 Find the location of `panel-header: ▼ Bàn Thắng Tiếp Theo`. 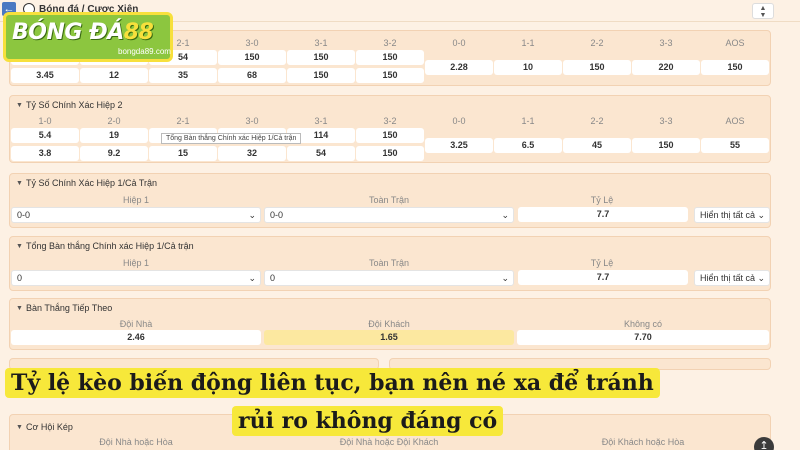

panel-header: ▼ Bàn Thắng Tiếp Theo is located at coordinates (64, 308).